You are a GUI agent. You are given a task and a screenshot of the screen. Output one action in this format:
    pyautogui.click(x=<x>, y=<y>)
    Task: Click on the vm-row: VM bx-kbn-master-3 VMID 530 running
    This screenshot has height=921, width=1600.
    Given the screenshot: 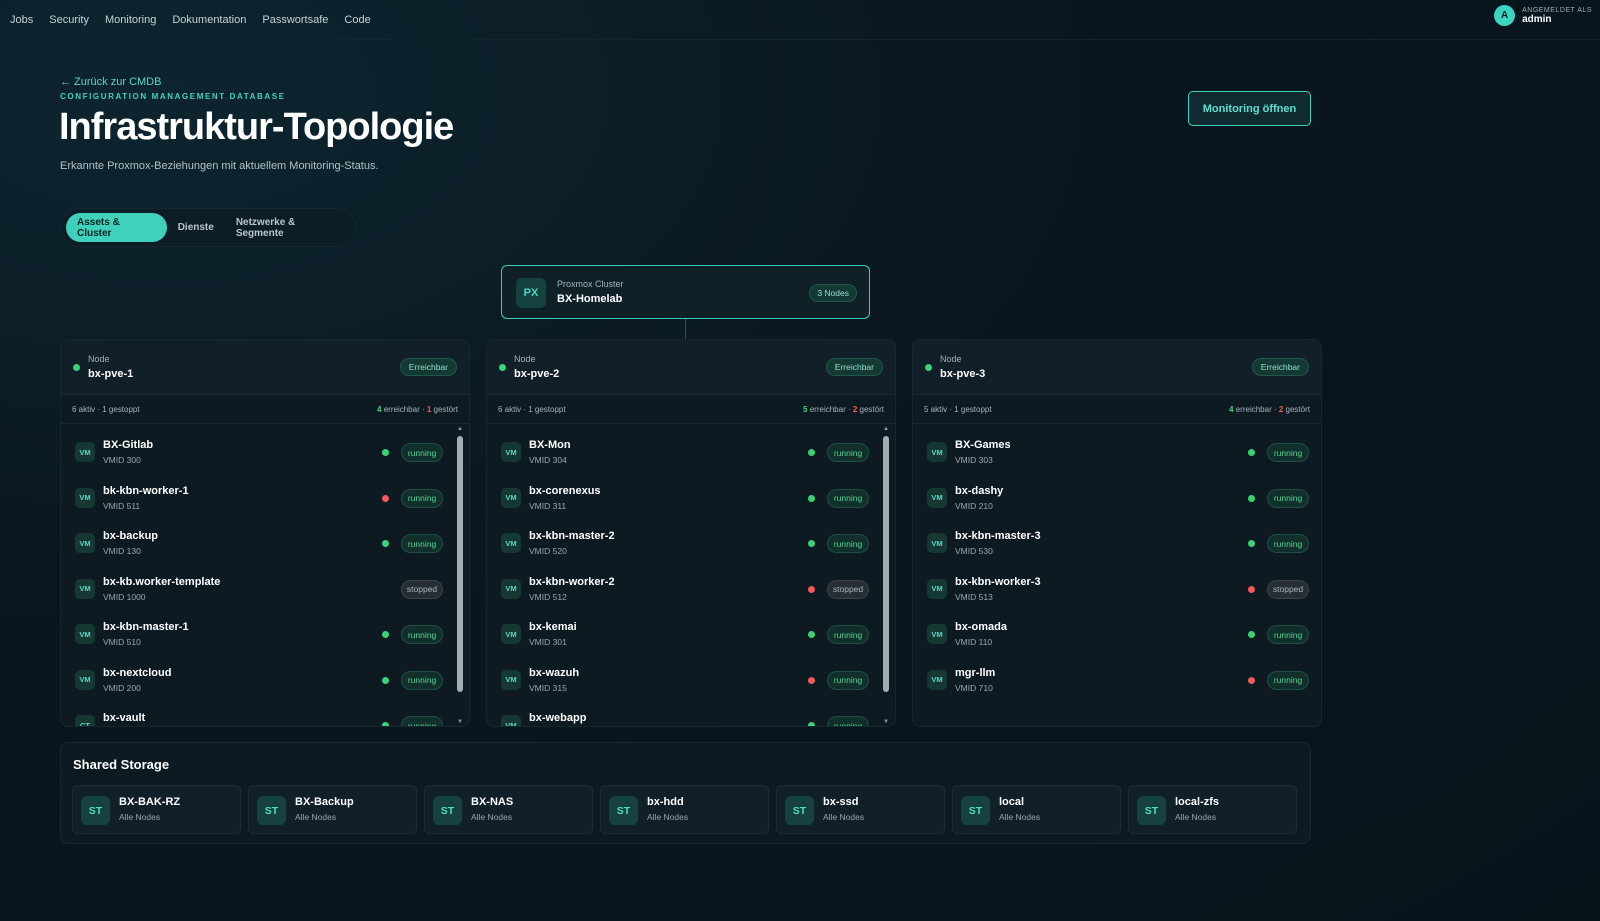 What is the action you would take?
    pyautogui.click(x=1117, y=546)
    